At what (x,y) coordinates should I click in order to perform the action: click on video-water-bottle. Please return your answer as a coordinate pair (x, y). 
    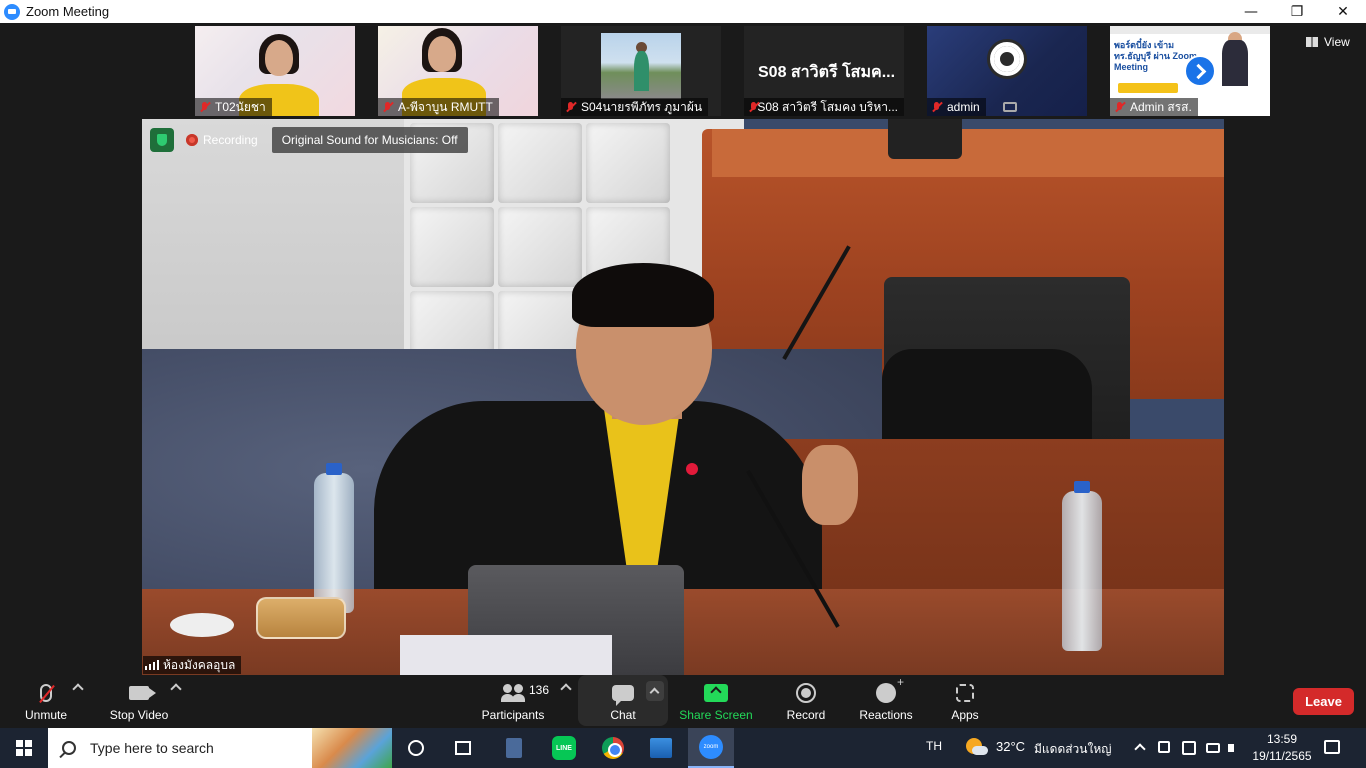
    Looking at the image, I should click on (1082, 566).